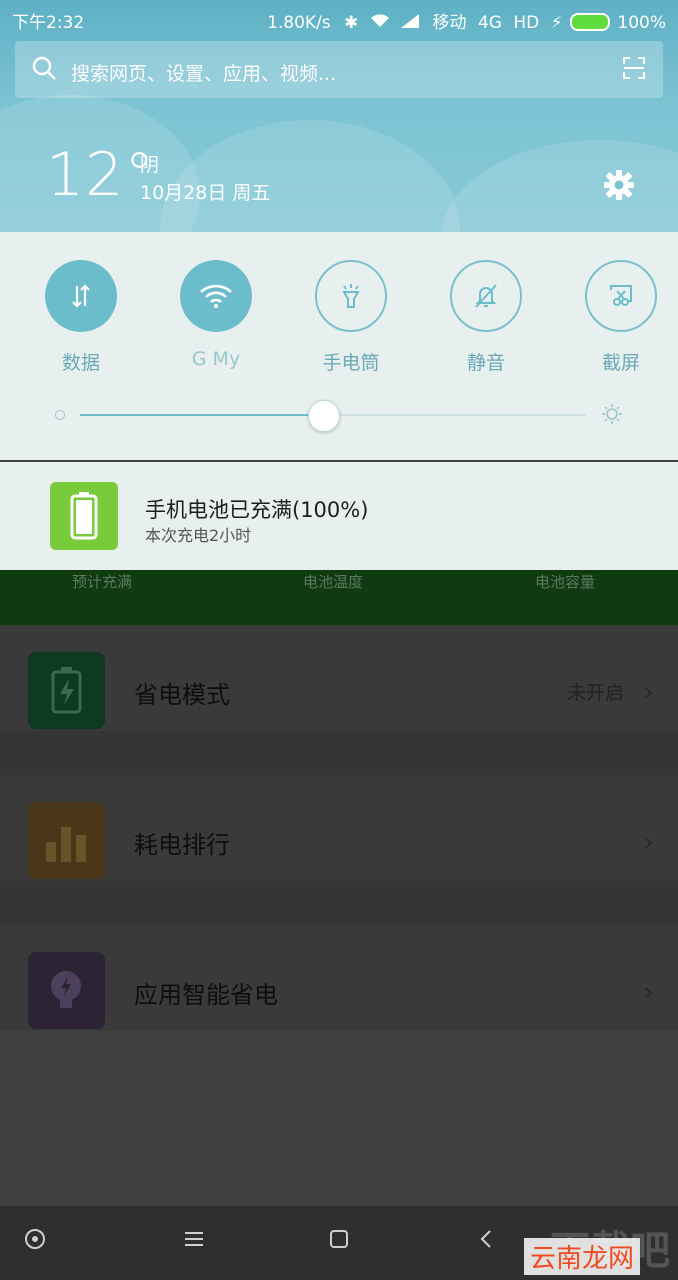  I want to click on tile-wifi: G My, so click(216, 315).